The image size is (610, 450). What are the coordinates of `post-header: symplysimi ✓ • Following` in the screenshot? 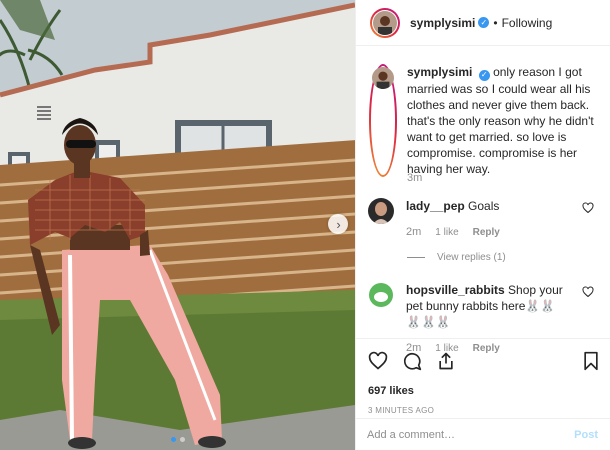 It's located at (483, 23).